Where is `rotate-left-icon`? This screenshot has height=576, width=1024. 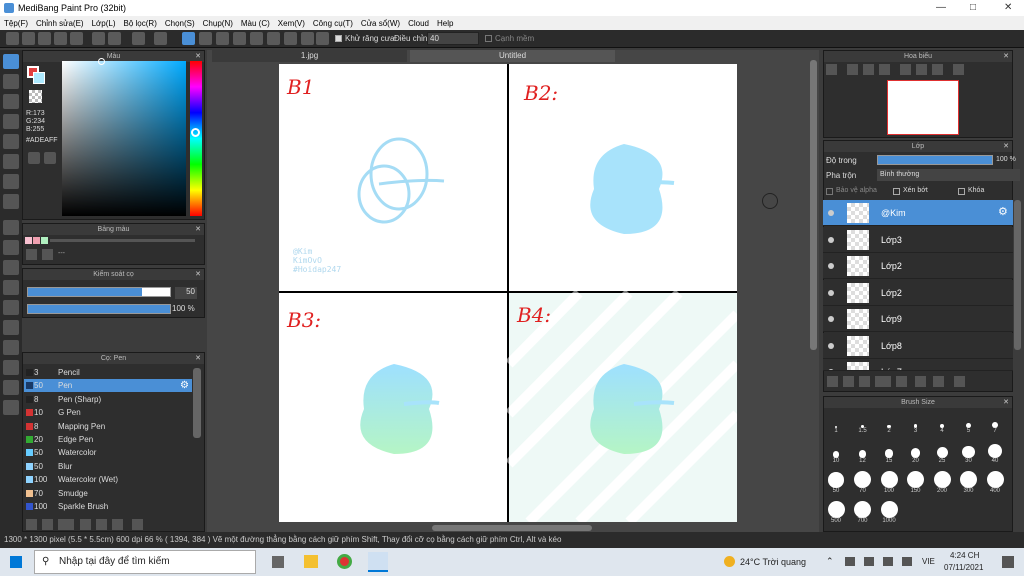
rotate-left-icon is located at coordinates (905, 69).